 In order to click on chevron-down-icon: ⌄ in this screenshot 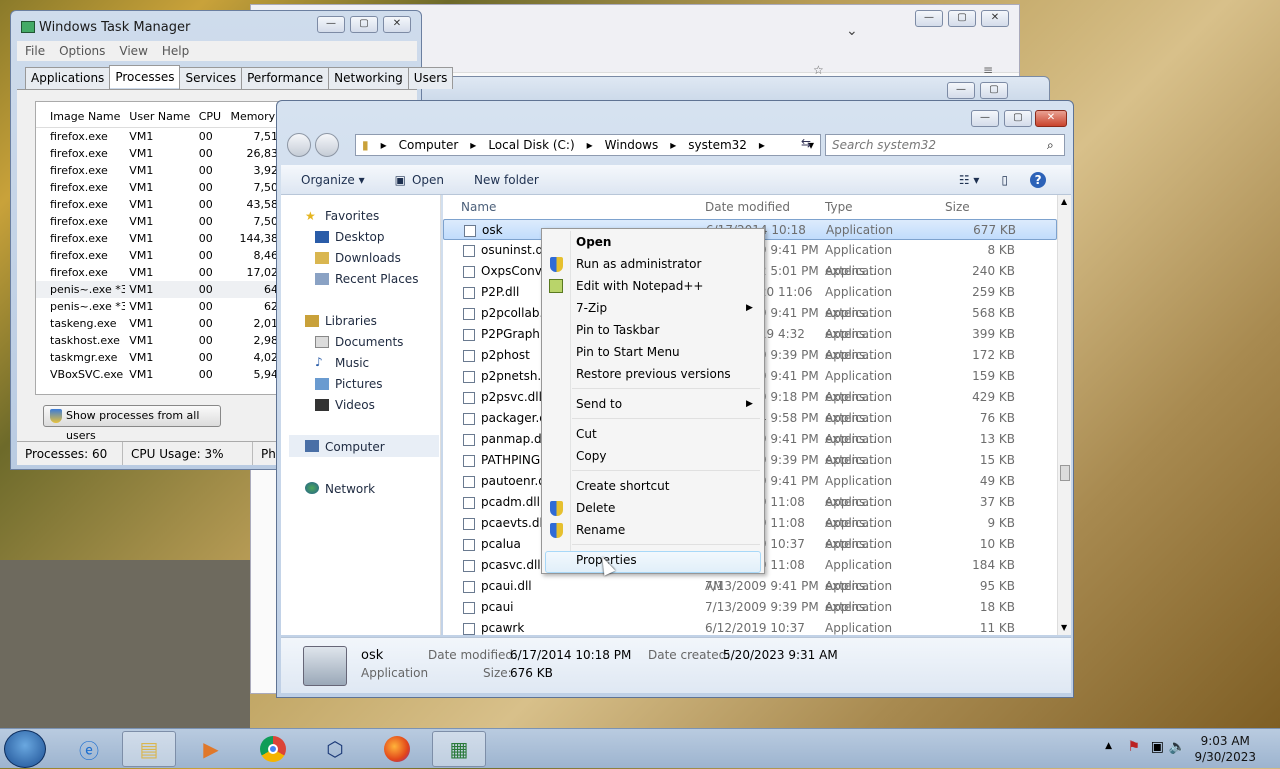, I will do `click(852, 31)`.